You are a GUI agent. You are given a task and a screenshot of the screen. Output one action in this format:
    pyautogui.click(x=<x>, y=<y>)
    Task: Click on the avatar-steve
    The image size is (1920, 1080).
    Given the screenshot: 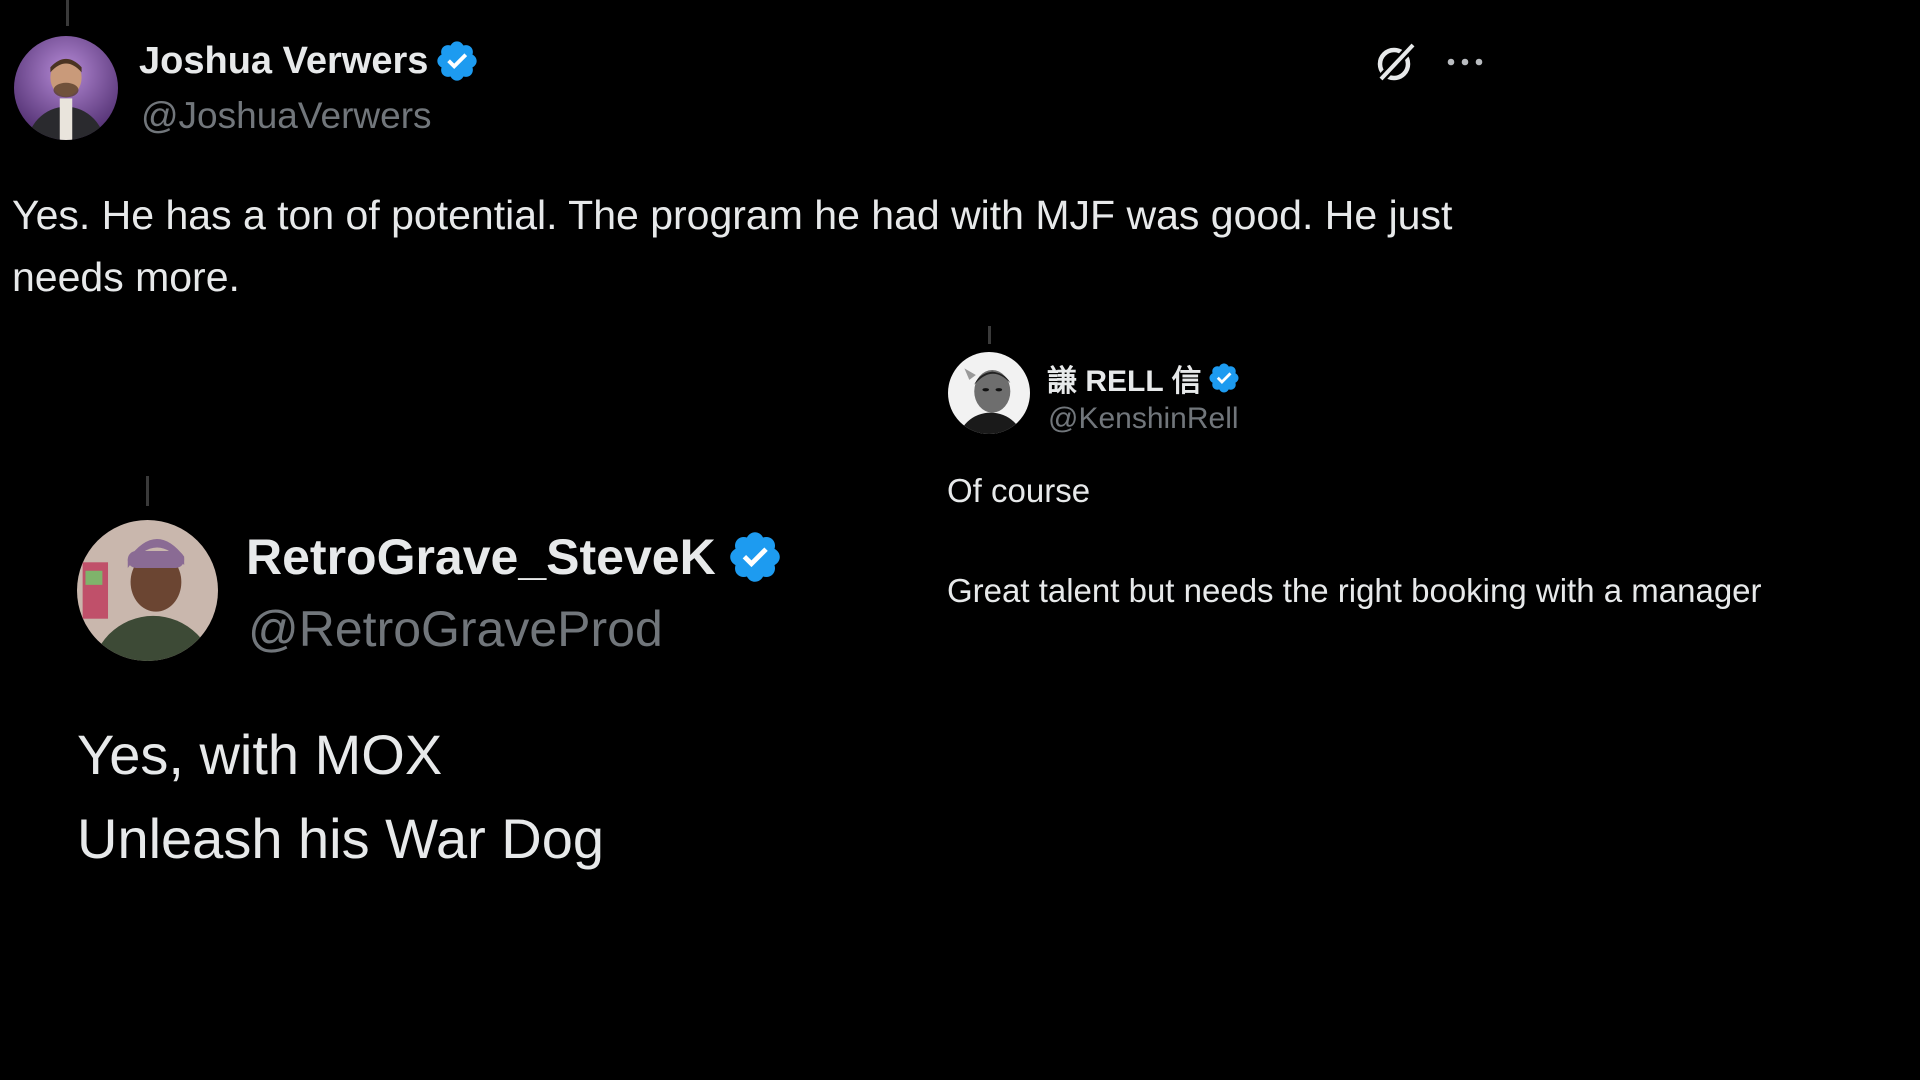 What is the action you would take?
    pyautogui.click(x=147, y=590)
    